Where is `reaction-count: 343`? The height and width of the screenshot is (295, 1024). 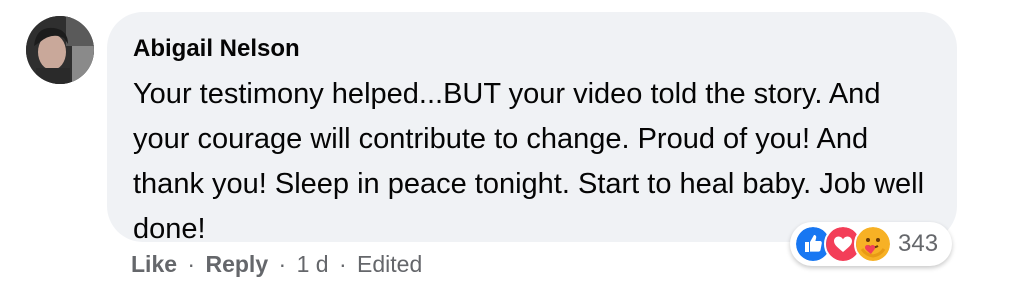
reaction-count: 343 is located at coordinates (918, 243).